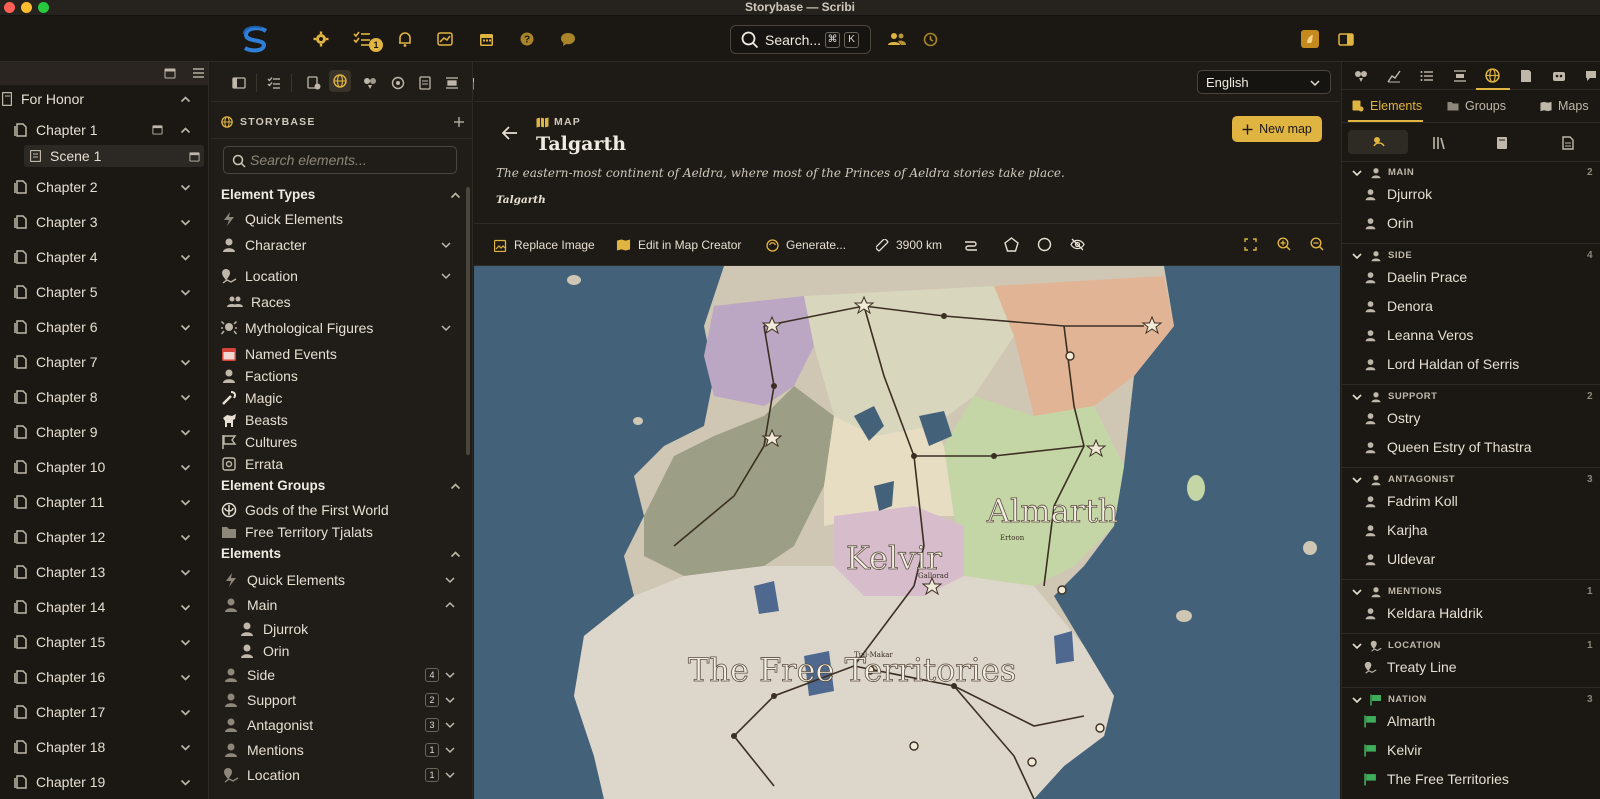 Image resolution: width=1600 pixels, height=799 pixels. What do you see at coordinates (341, 194) in the screenshot?
I see `element-types-heading: Element Types` at bounding box center [341, 194].